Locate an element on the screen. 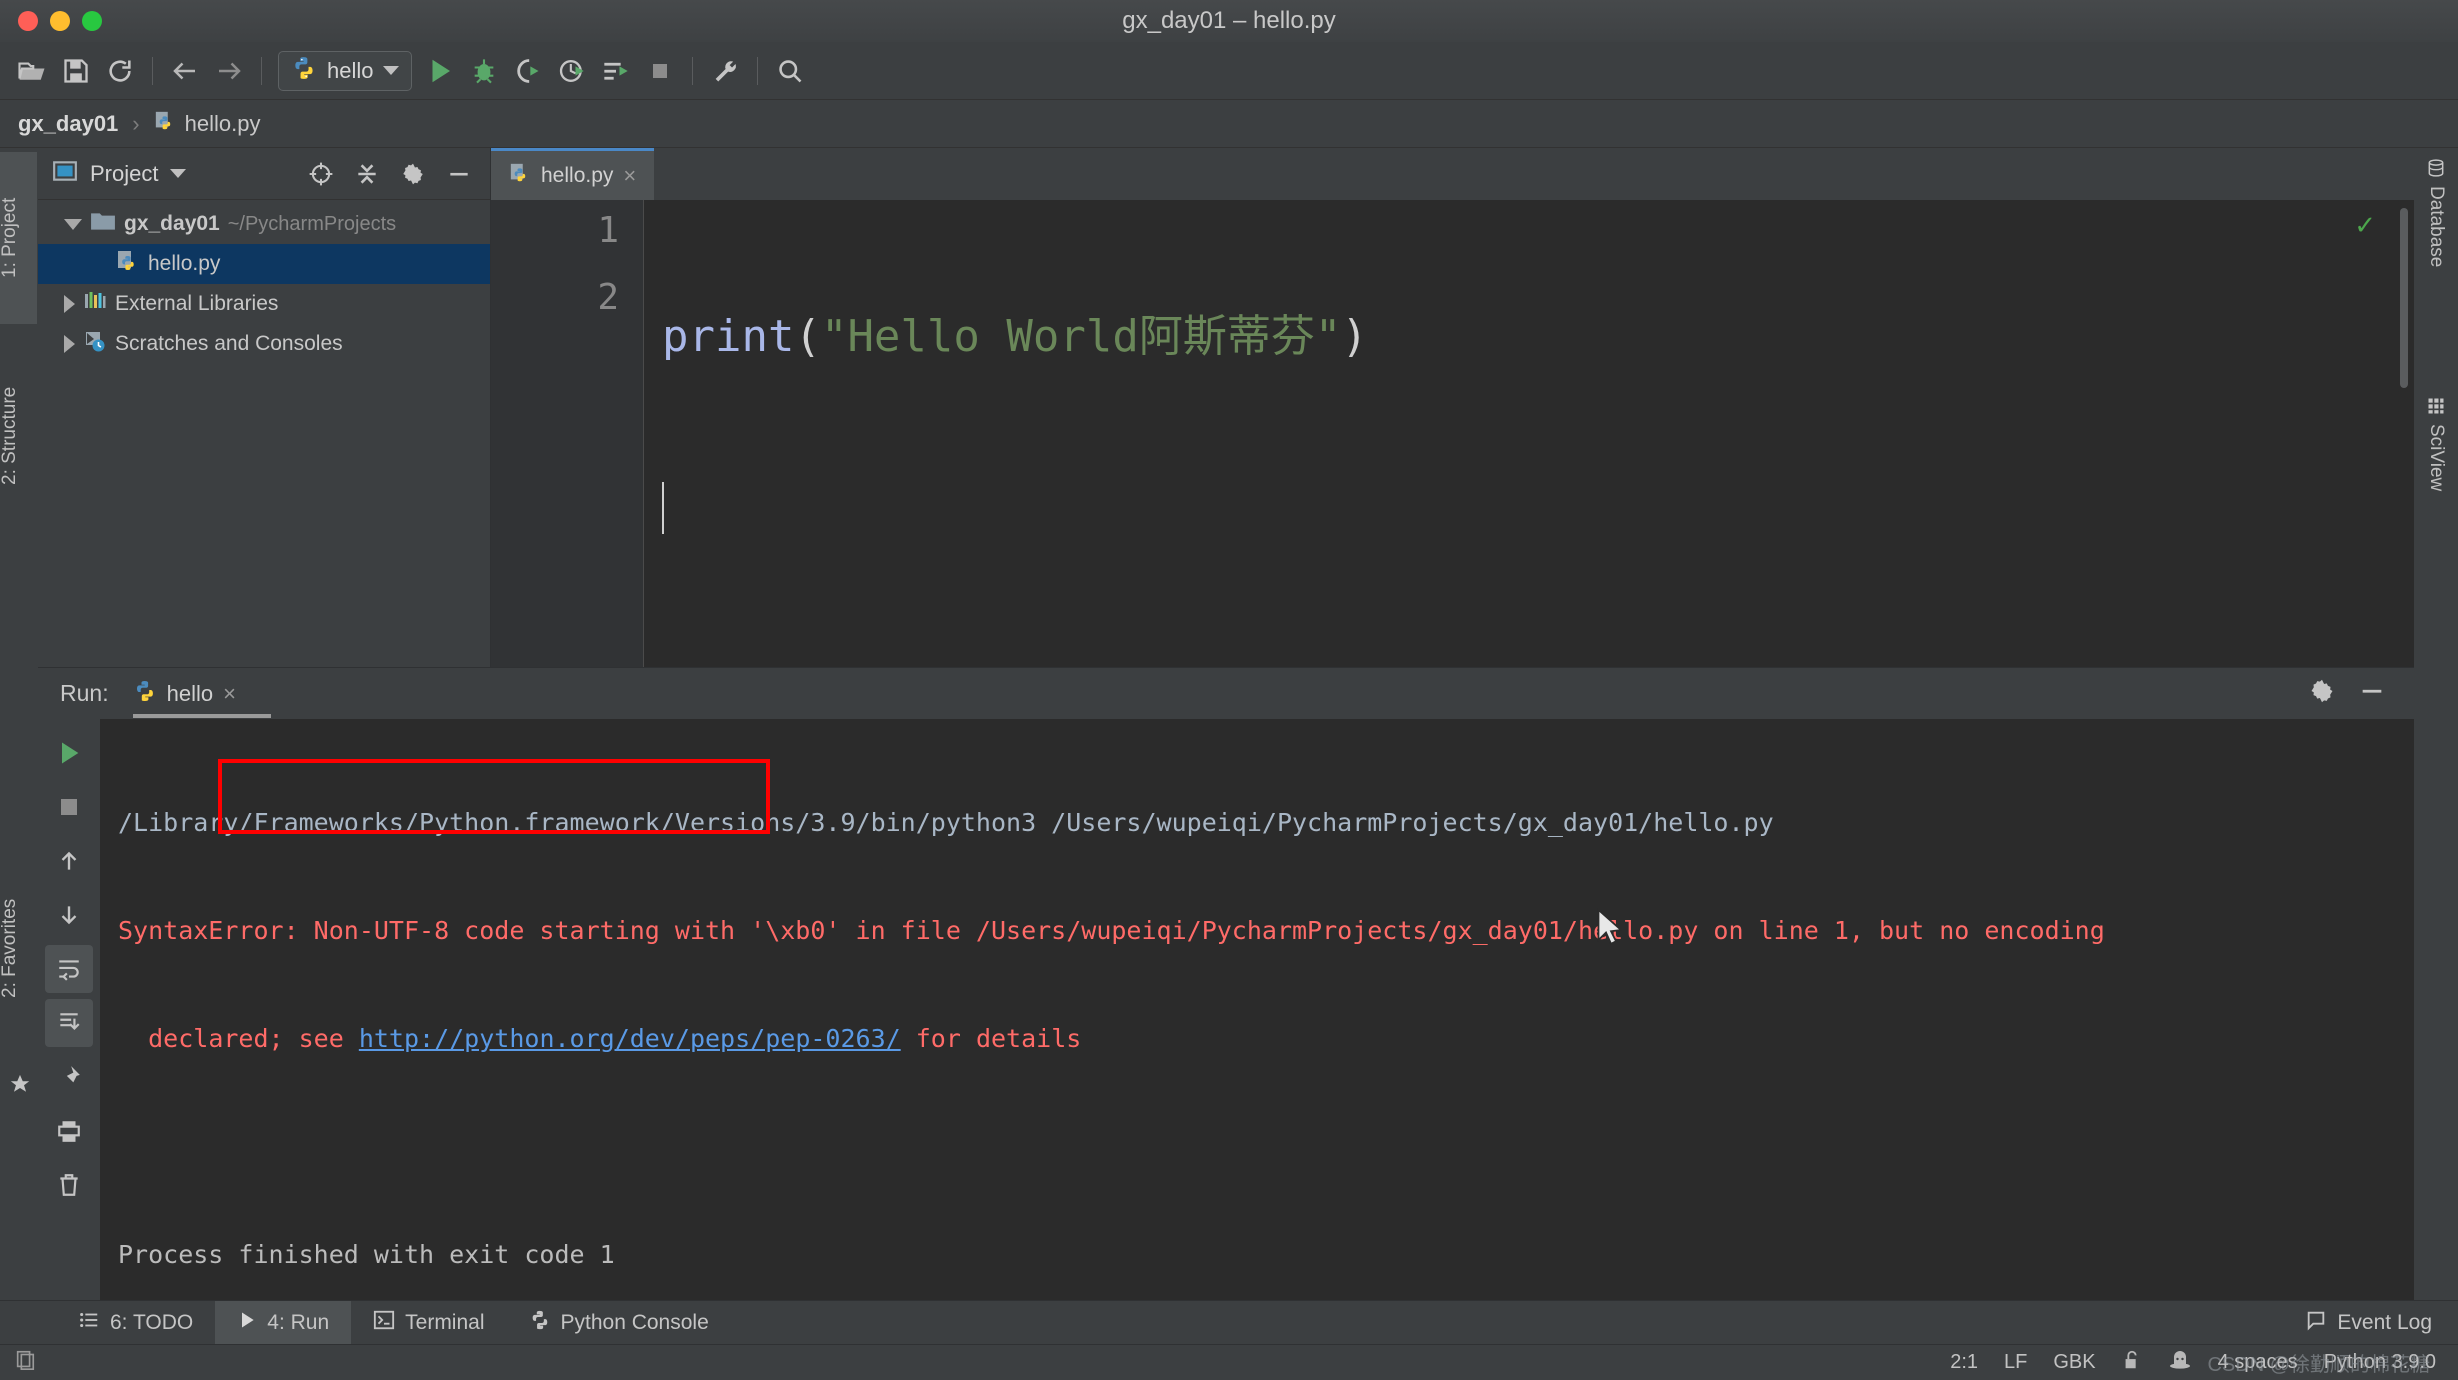 The width and height of the screenshot is (2458, 1380). favorites-star-icon is located at coordinates (20, 1086).